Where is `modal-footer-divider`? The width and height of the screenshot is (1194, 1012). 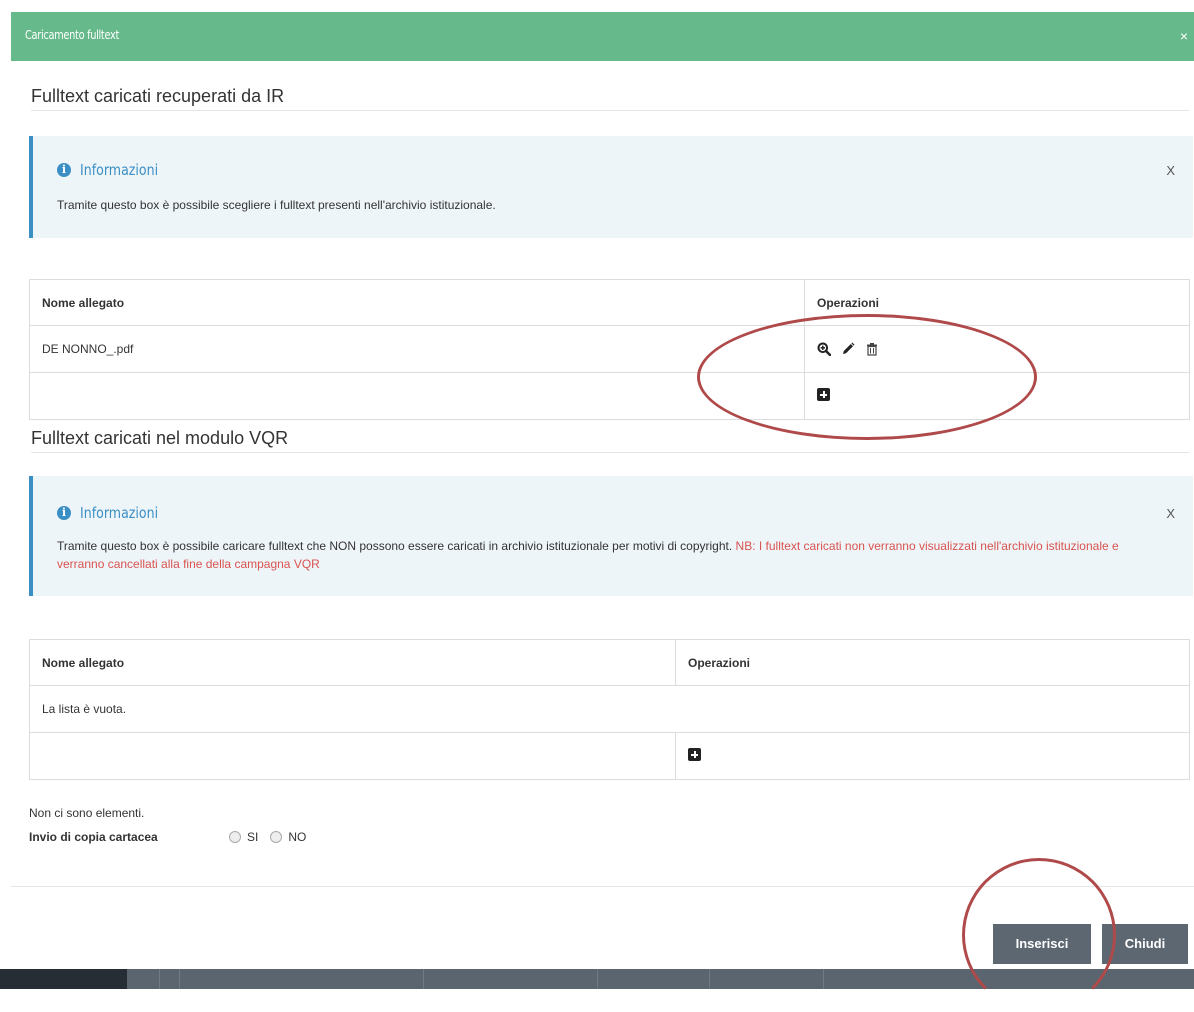 modal-footer-divider is located at coordinates (602, 886).